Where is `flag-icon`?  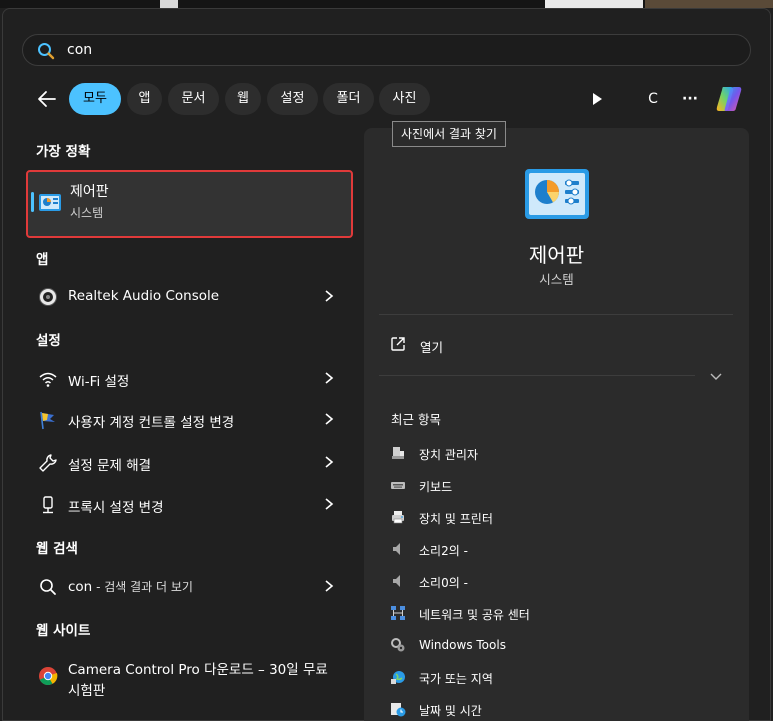 flag-icon is located at coordinates (47, 420).